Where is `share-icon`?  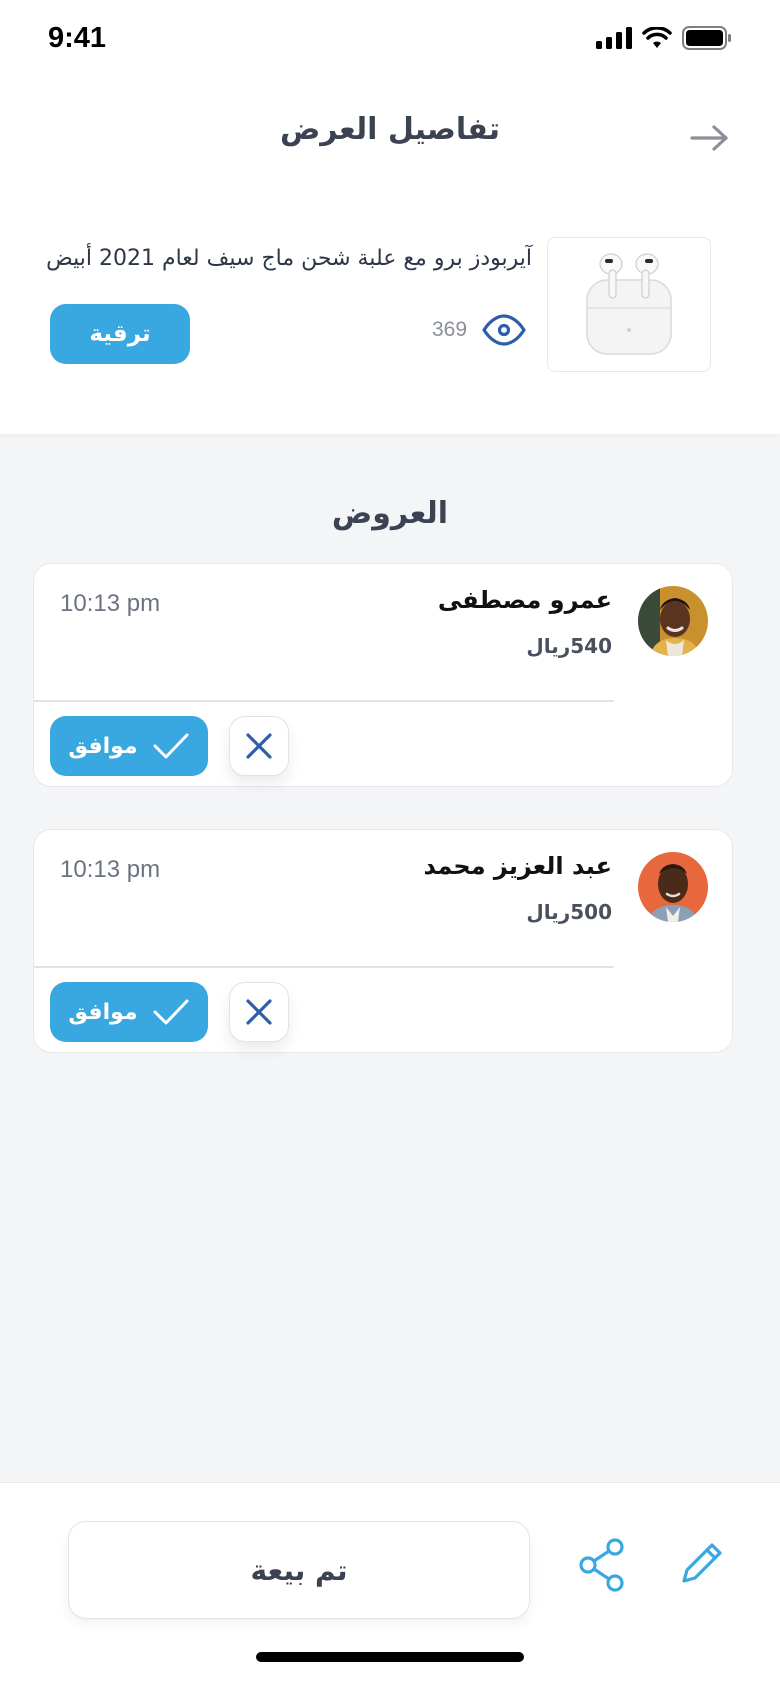 share-icon is located at coordinates (601, 1565).